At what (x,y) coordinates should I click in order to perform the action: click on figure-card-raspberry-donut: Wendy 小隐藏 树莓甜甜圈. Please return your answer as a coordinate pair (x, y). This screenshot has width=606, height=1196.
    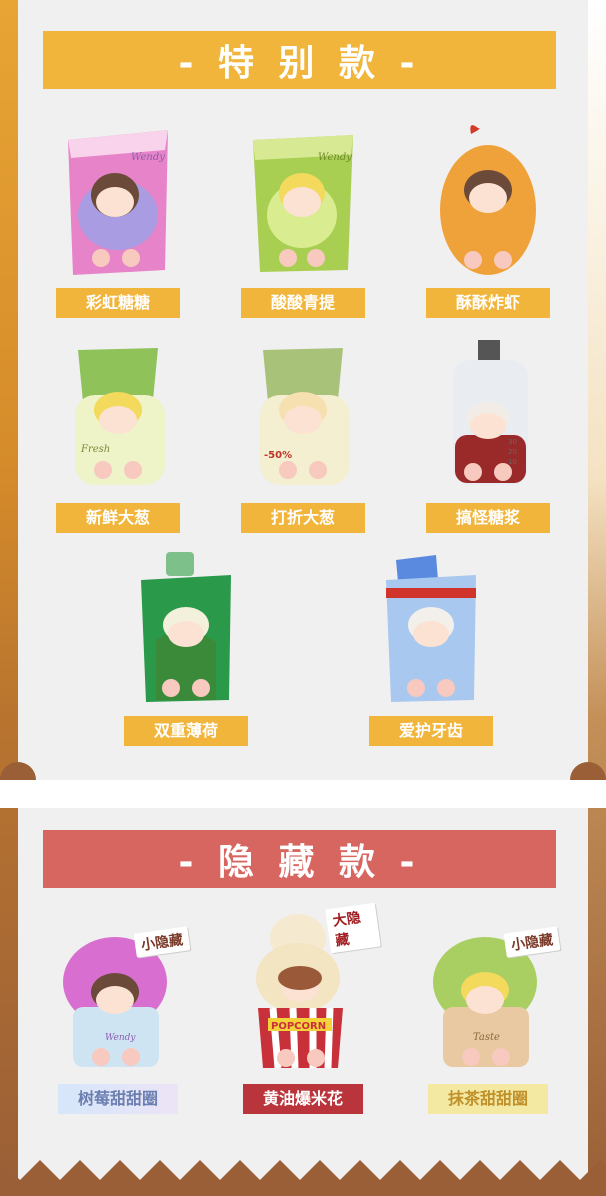
    Looking at the image, I should click on (118, 1013).